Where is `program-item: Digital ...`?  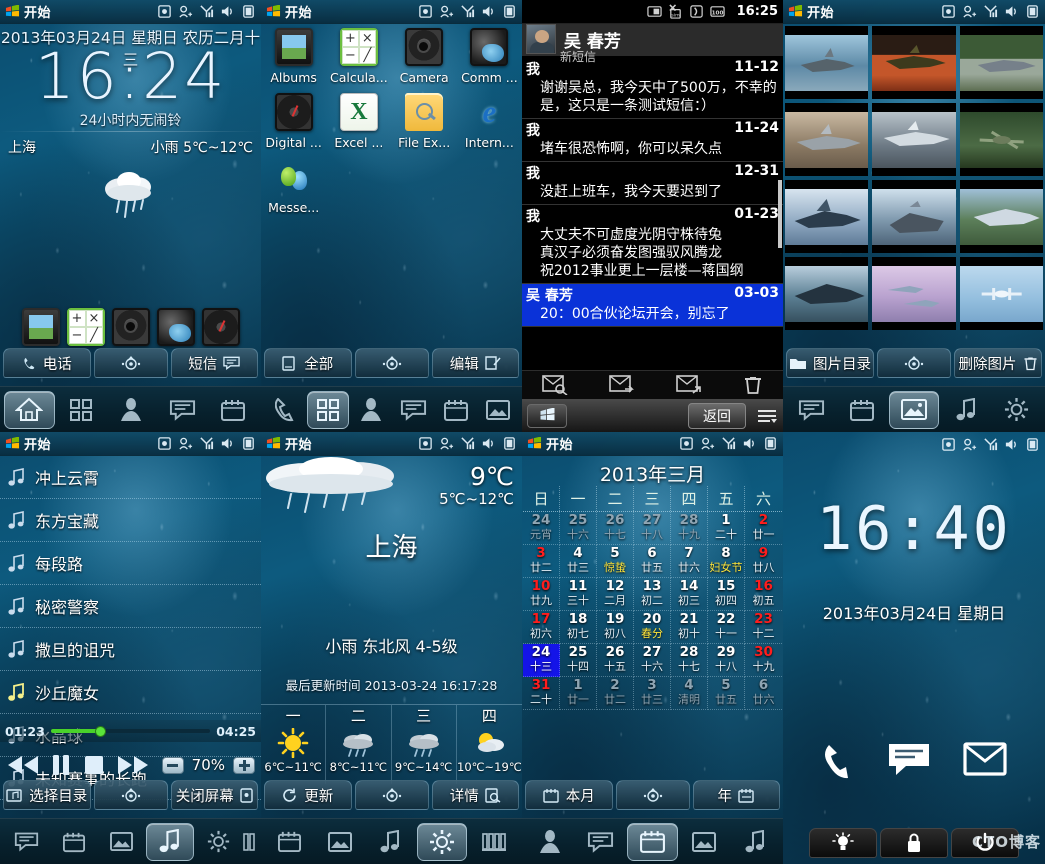
program-item: Digital ... is located at coordinates (293, 121).